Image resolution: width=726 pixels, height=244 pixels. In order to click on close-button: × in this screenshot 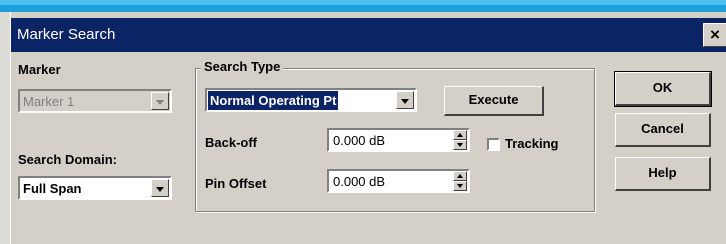, I will do `click(714, 35)`.